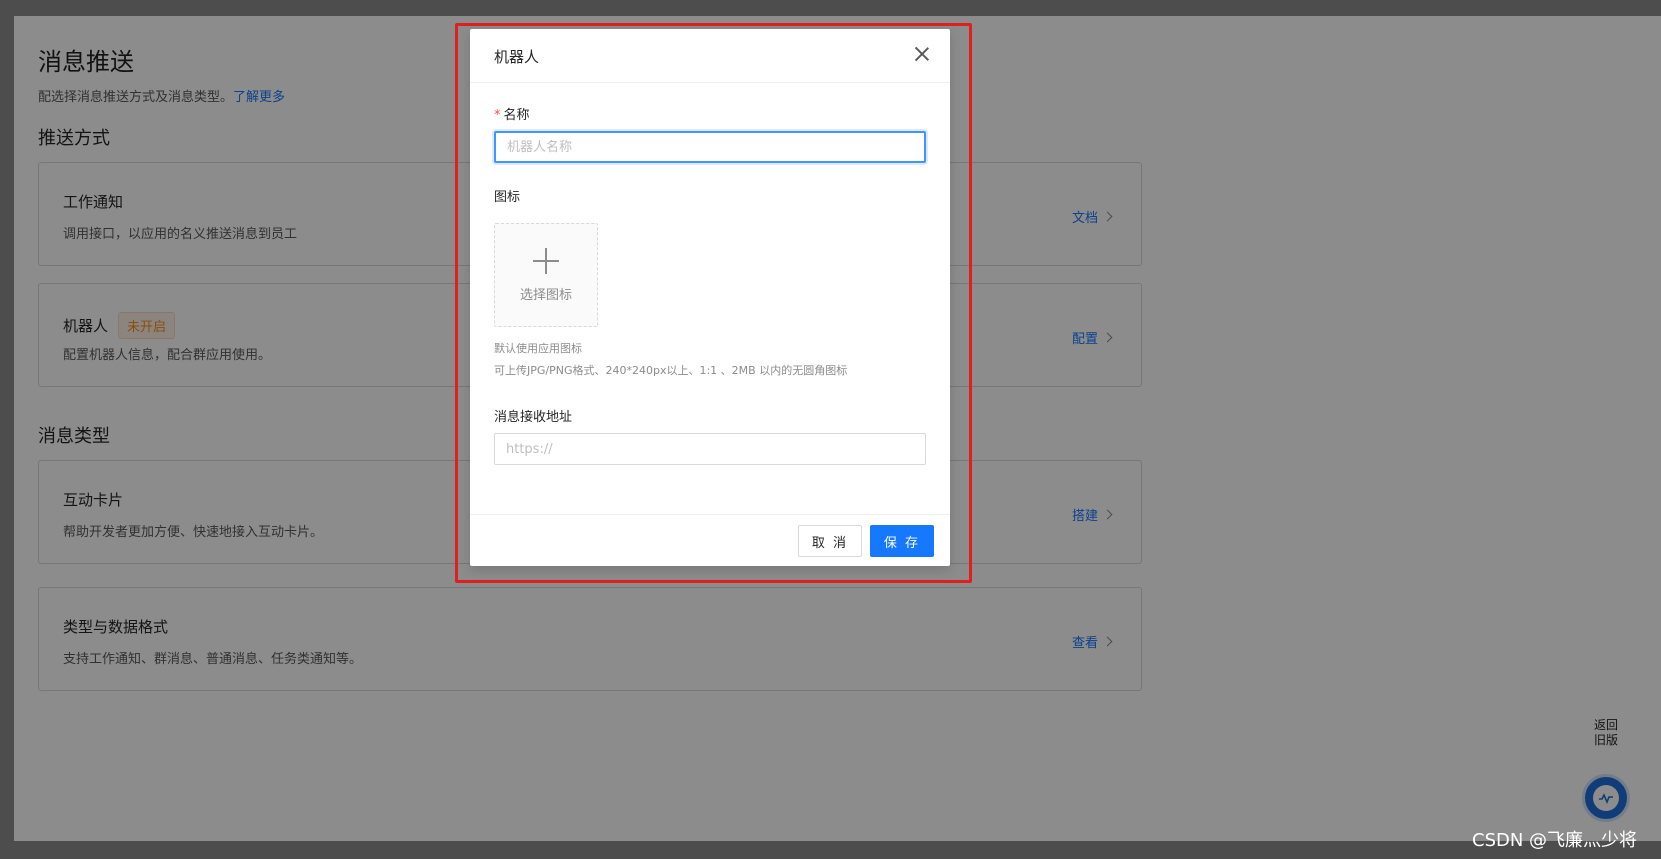  What do you see at coordinates (902, 541) in the screenshot?
I see `save-button: 保 存` at bounding box center [902, 541].